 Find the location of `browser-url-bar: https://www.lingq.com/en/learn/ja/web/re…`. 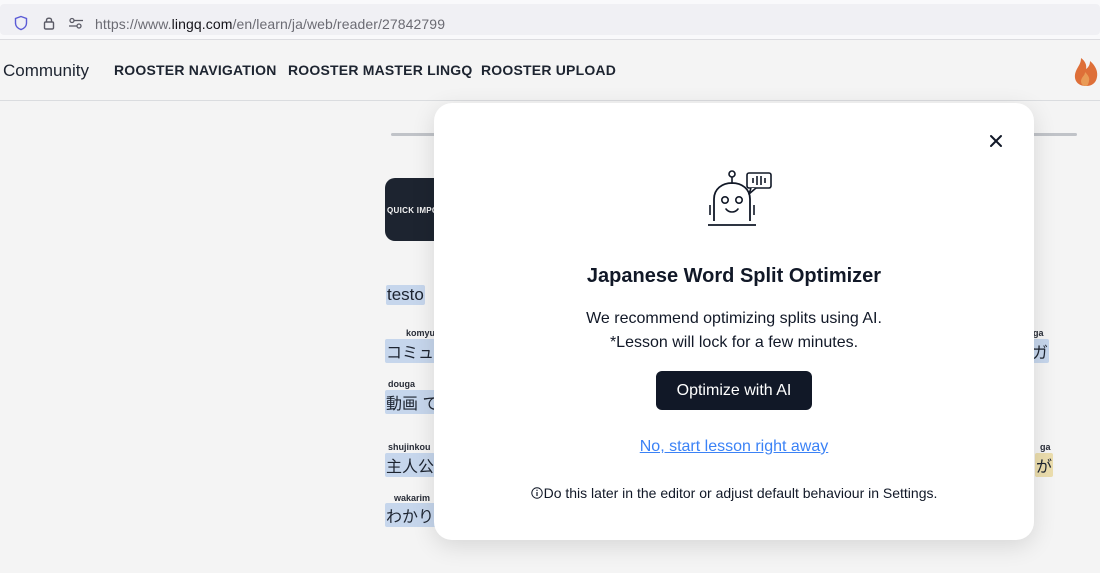

browser-url-bar: https://www.lingq.com/en/learn/ja/web/re… is located at coordinates (550, 20).